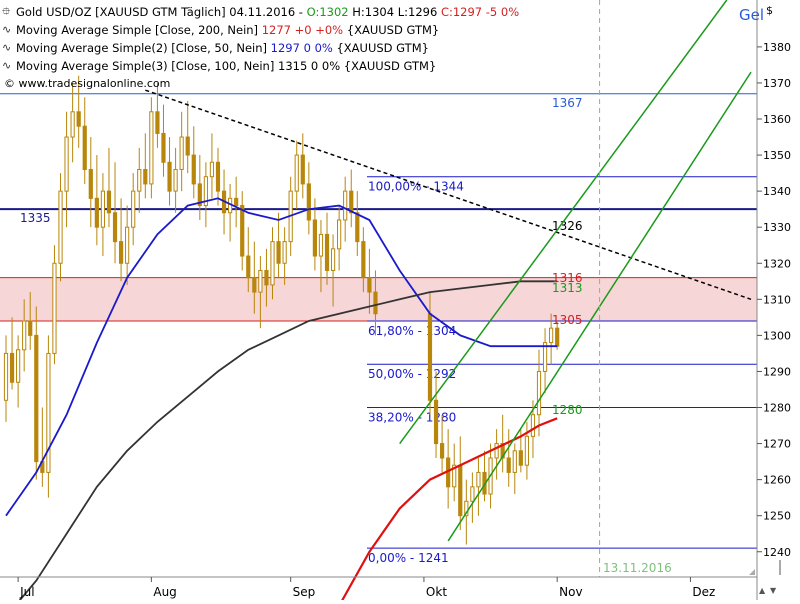  I want to click on y-tick-label: 1310, so click(777, 299).